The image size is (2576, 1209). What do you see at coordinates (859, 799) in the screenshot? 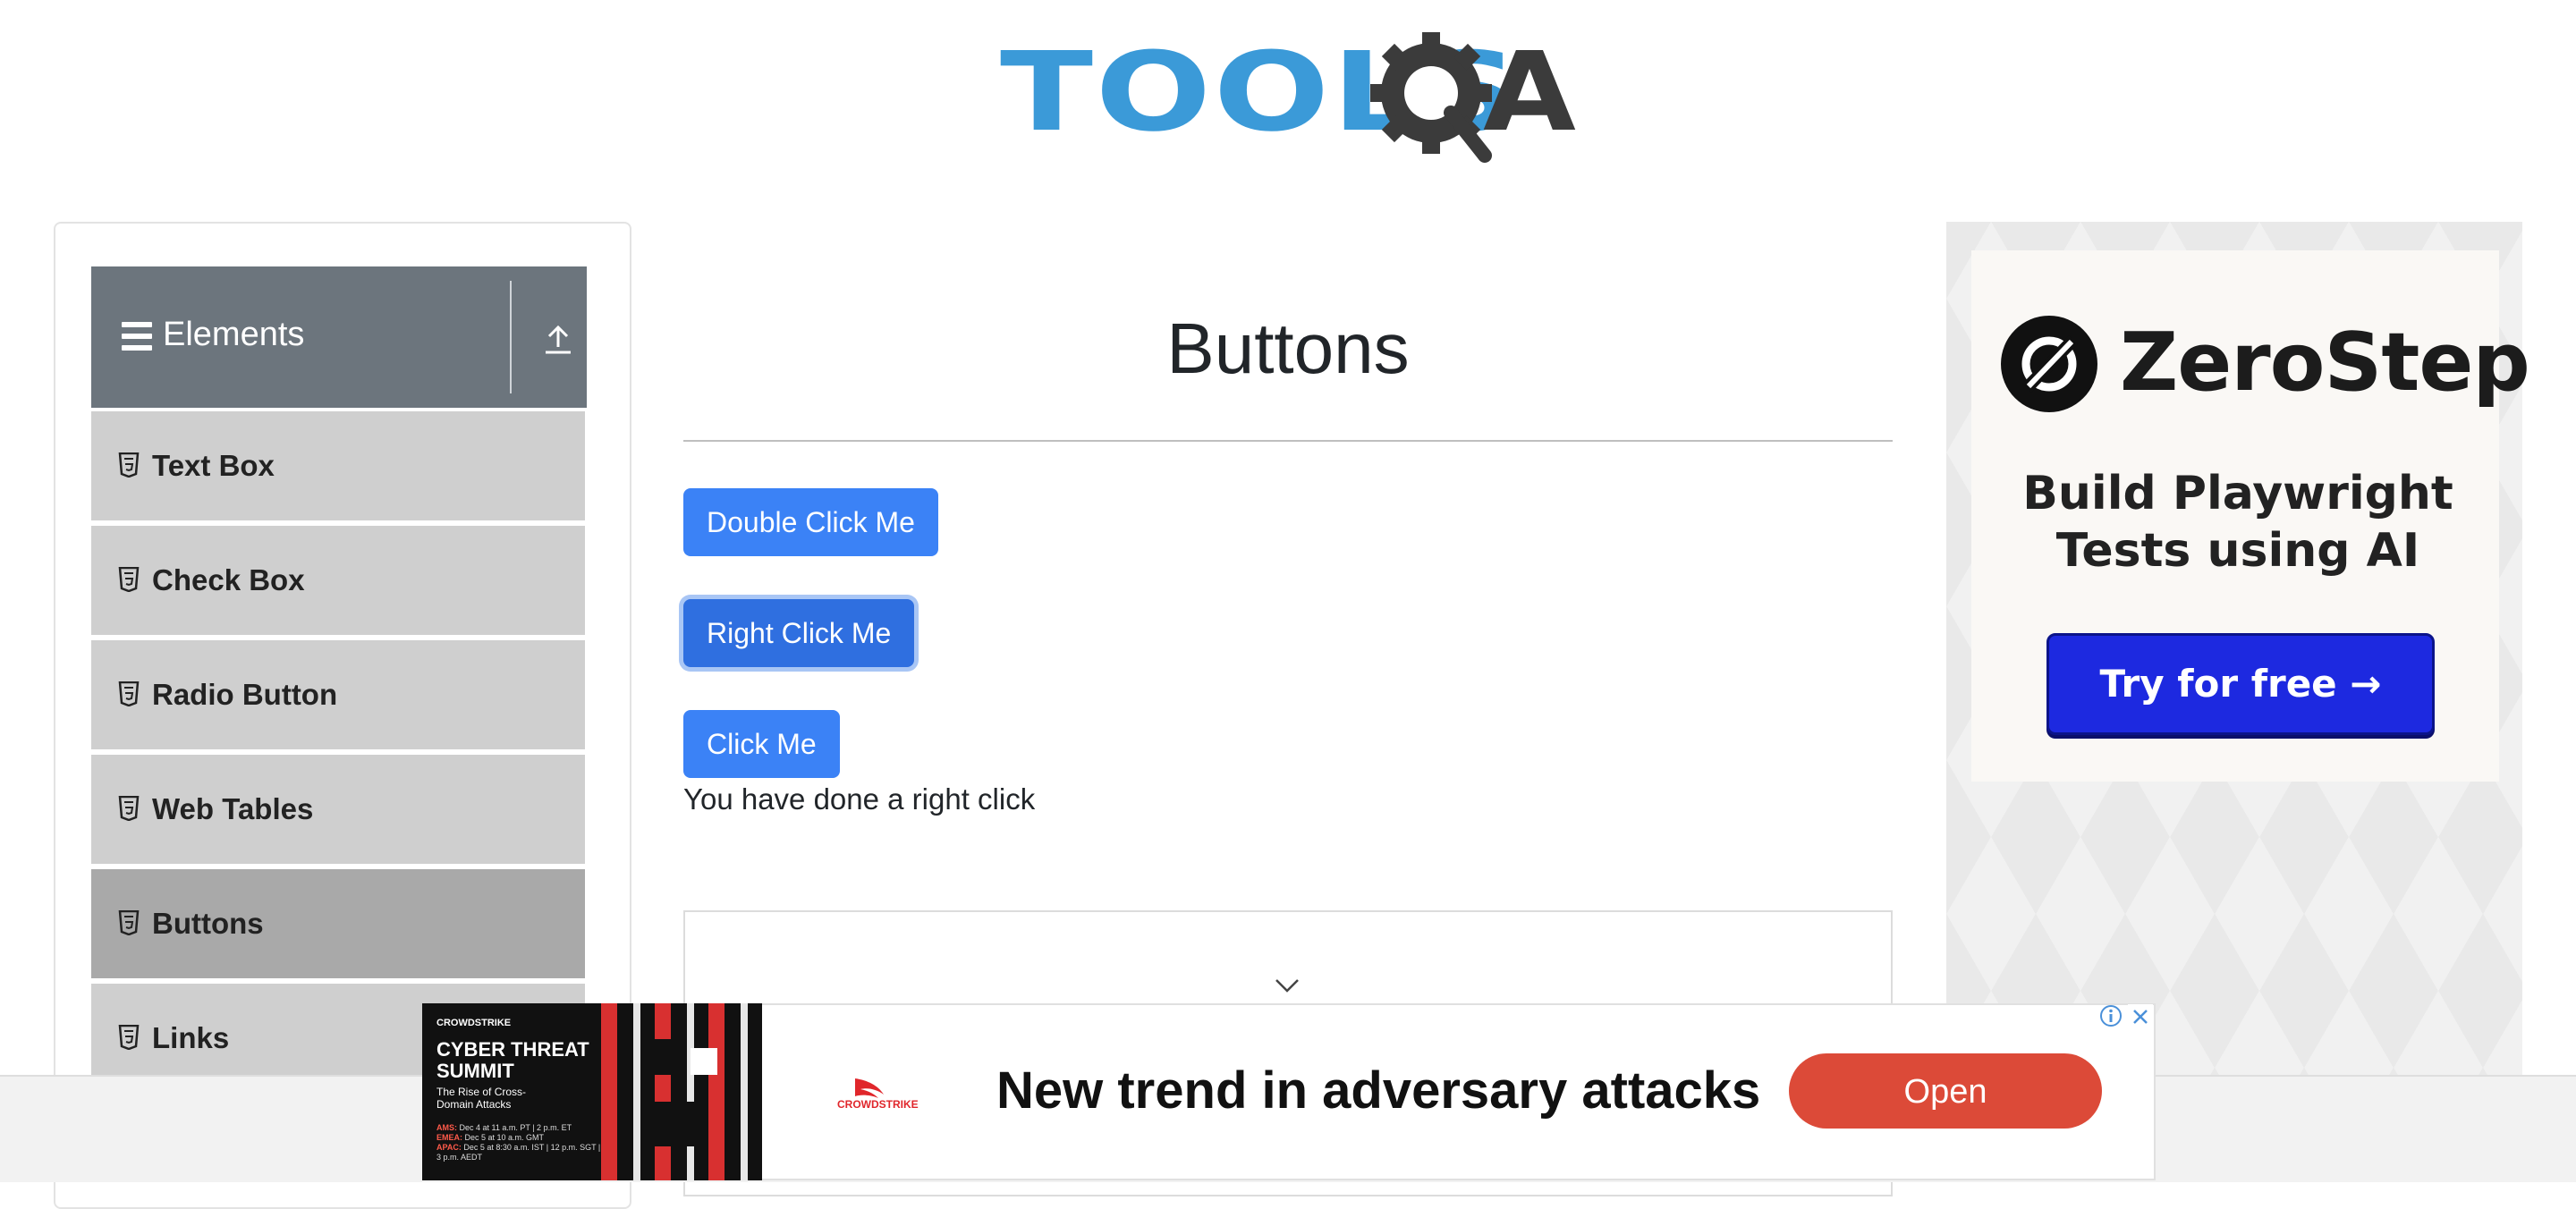
I see `right-click-message: You have done a right click` at bounding box center [859, 799].